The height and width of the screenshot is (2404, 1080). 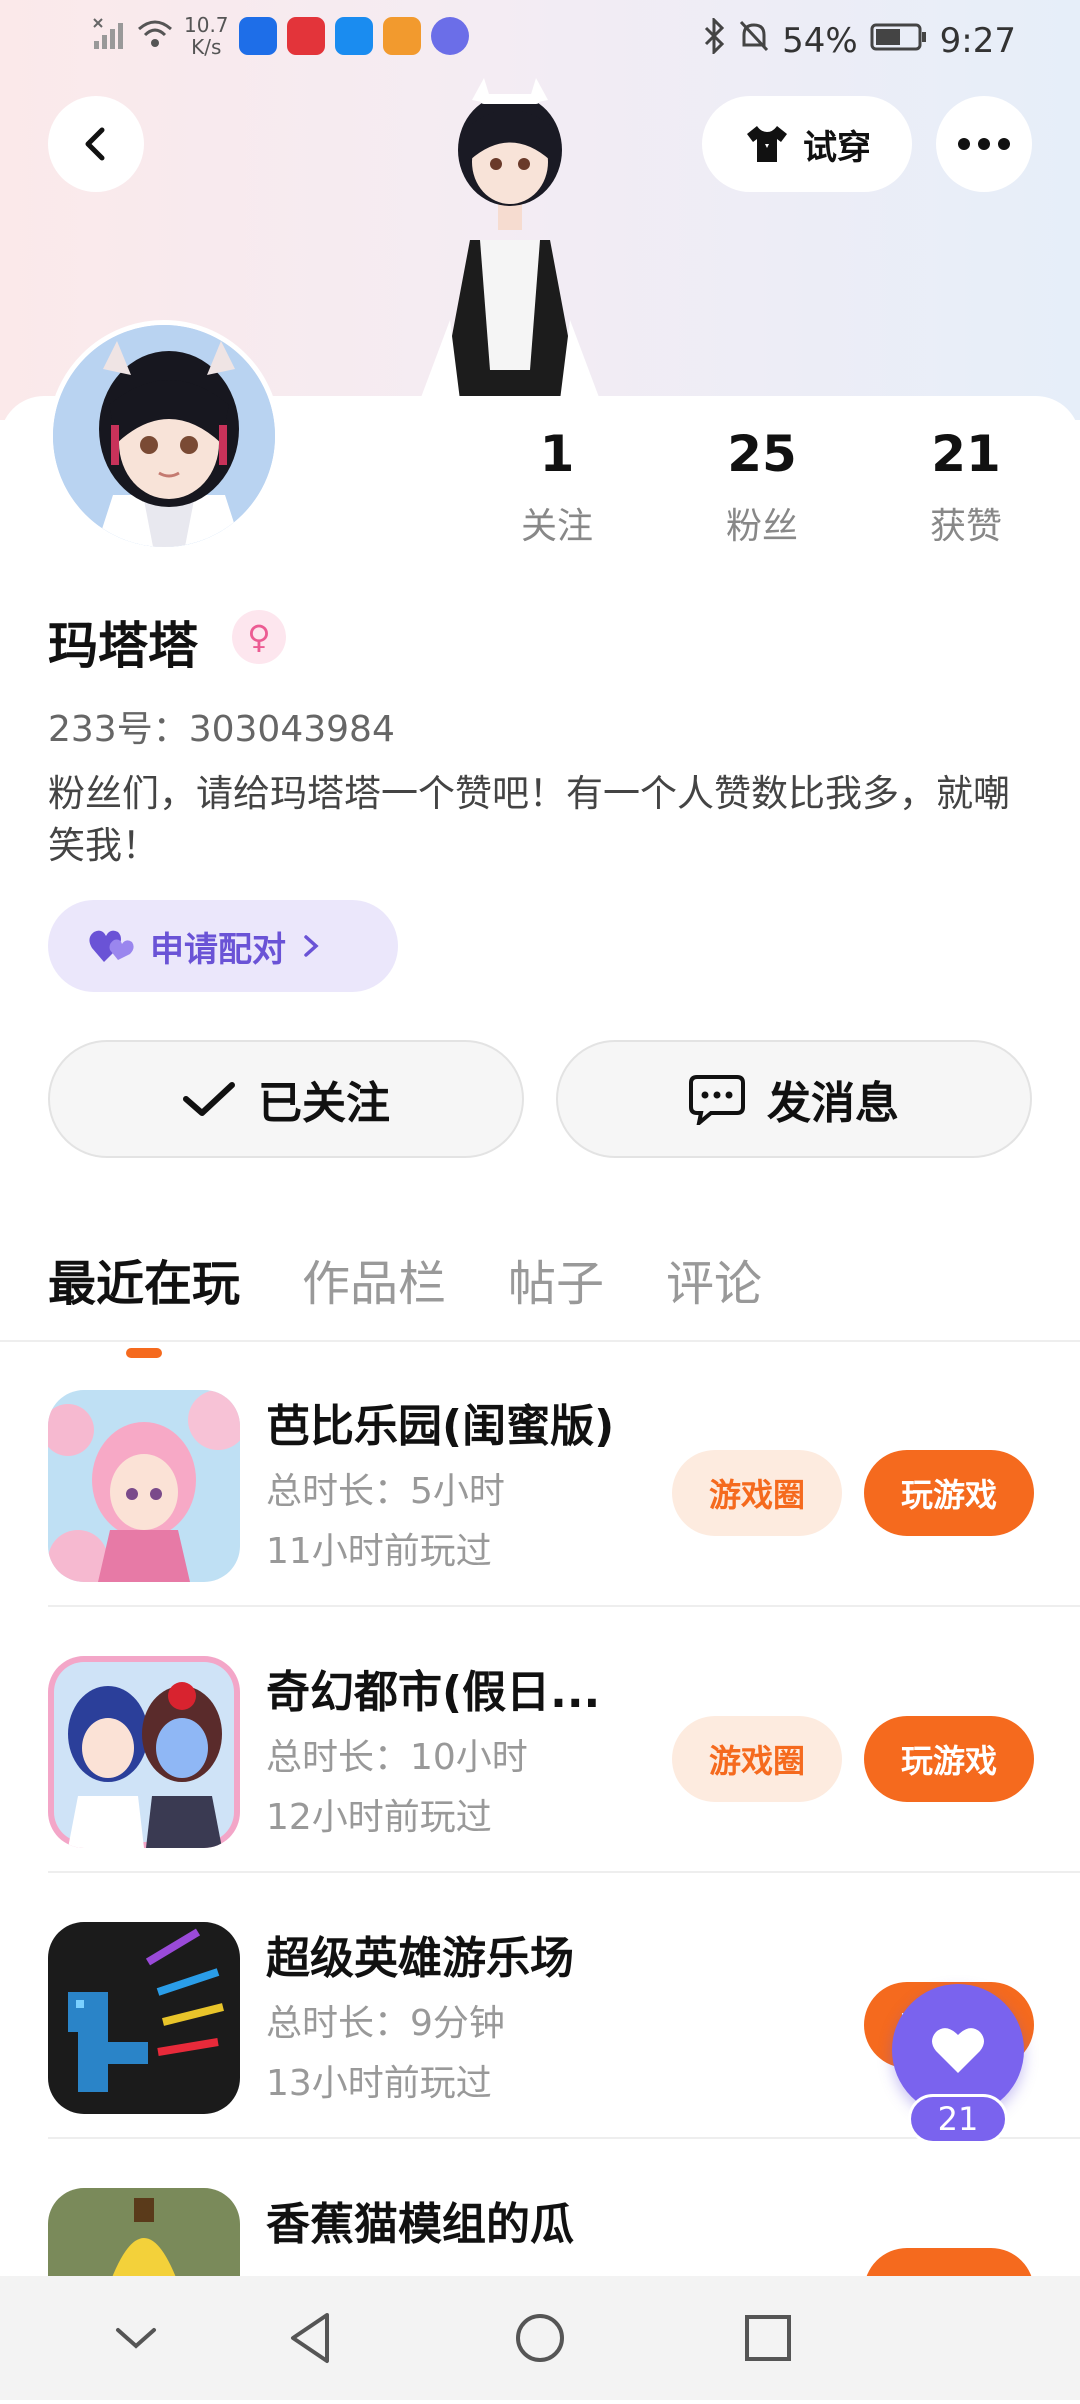 I want to click on network-speed: 10.7 K/s, so click(x=206, y=36).